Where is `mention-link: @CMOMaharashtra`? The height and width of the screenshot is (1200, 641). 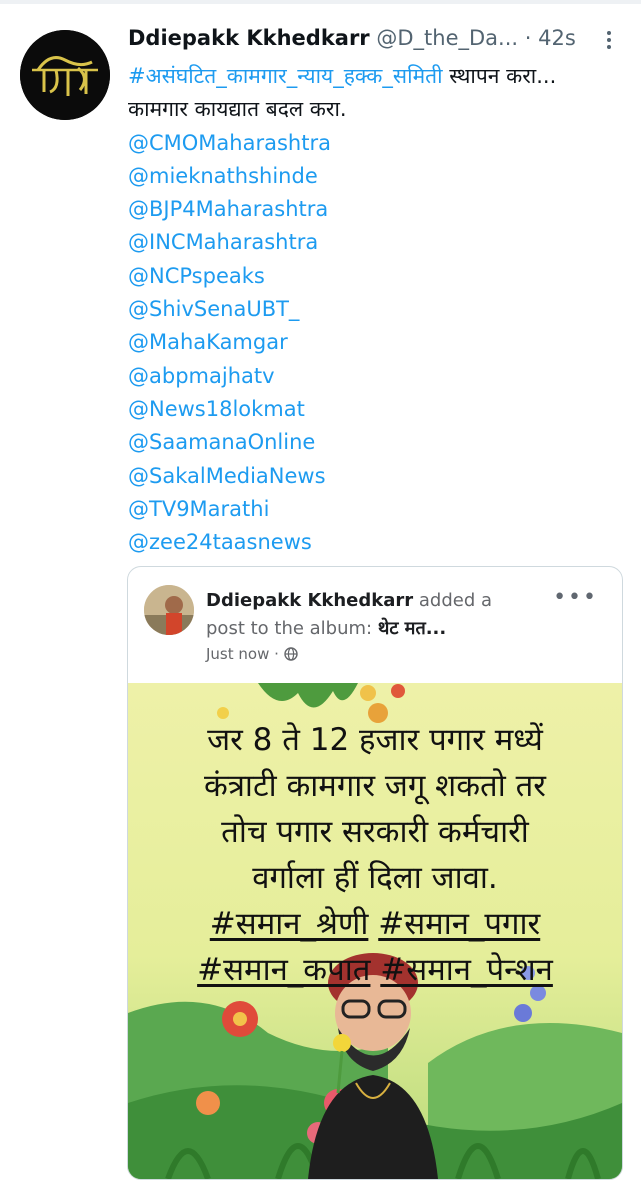
mention-link: @CMOMaharashtra is located at coordinates (375, 143).